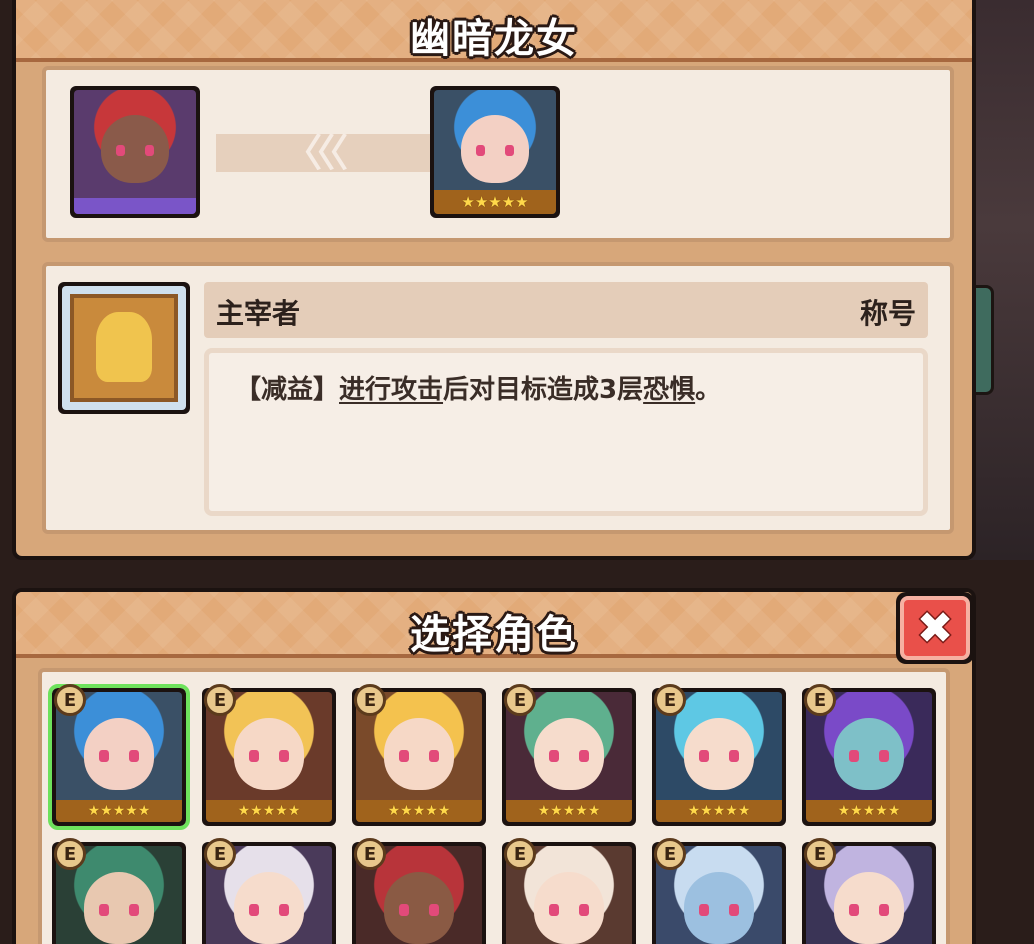 This screenshot has width=1034, height=944. What do you see at coordinates (566, 432) in the screenshot?
I see `skill-description-box: 【减益】进行攻击后对目标造成3层恐惧。` at bounding box center [566, 432].